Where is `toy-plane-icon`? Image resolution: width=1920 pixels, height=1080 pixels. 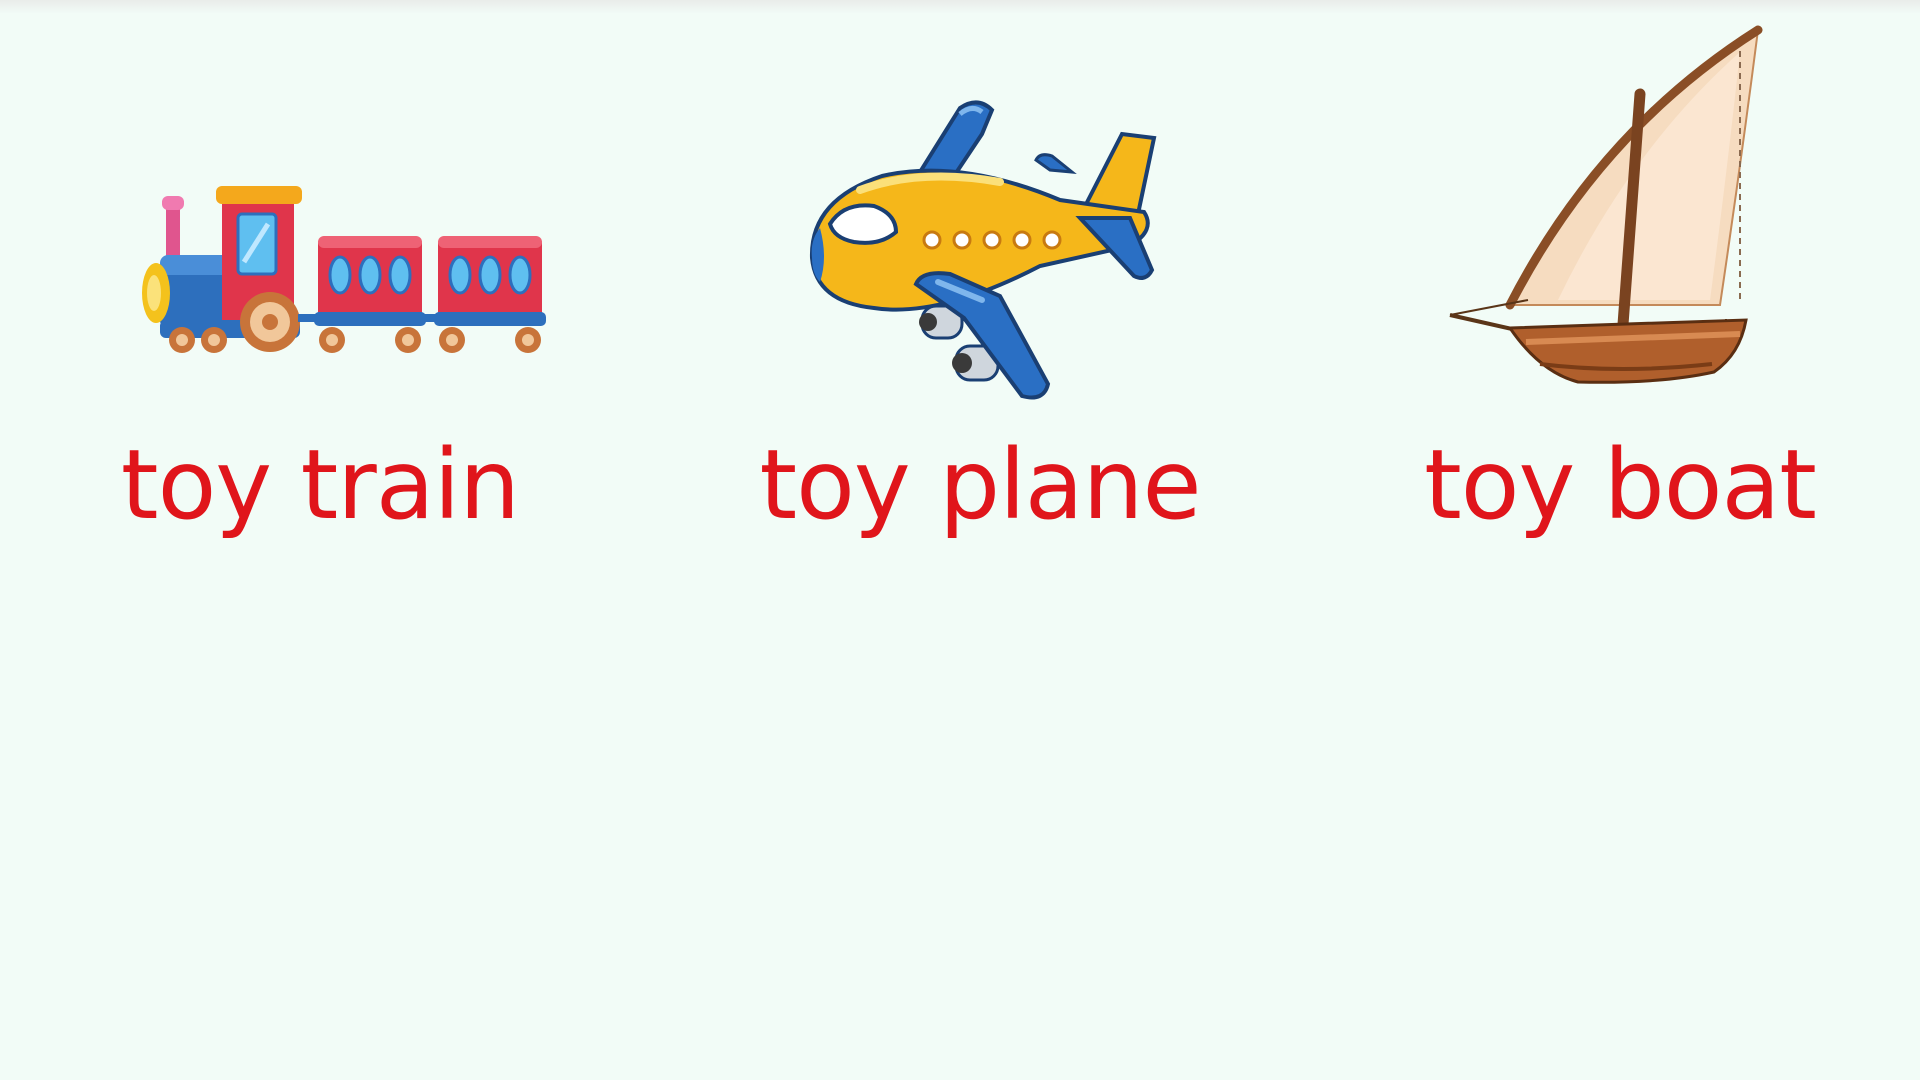 toy-plane-icon is located at coordinates (983, 250).